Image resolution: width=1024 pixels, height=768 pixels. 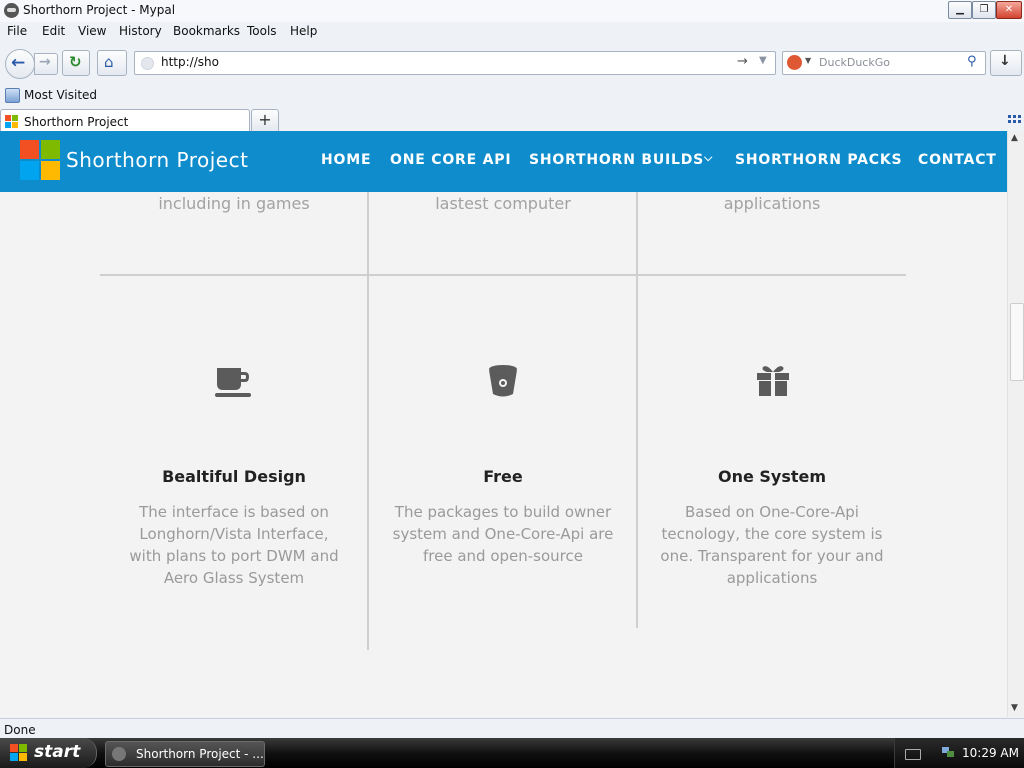 What do you see at coordinates (1014, 121) in the screenshot?
I see `tab-groups-icon` at bounding box center [1014, 121].